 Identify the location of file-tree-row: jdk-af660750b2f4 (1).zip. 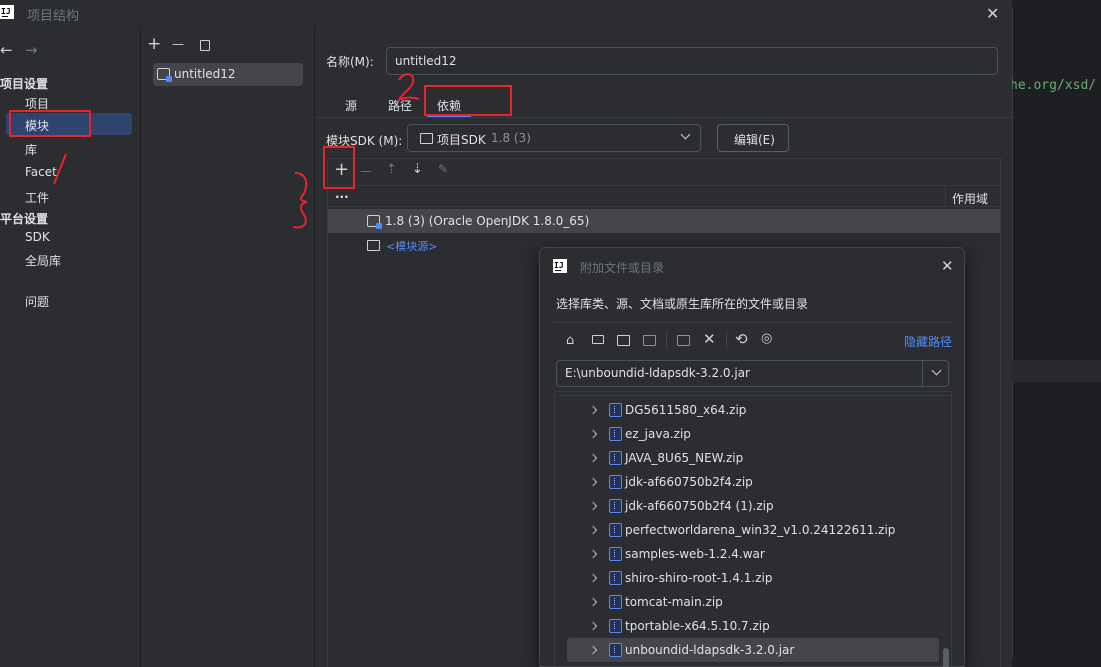
(753, 506).